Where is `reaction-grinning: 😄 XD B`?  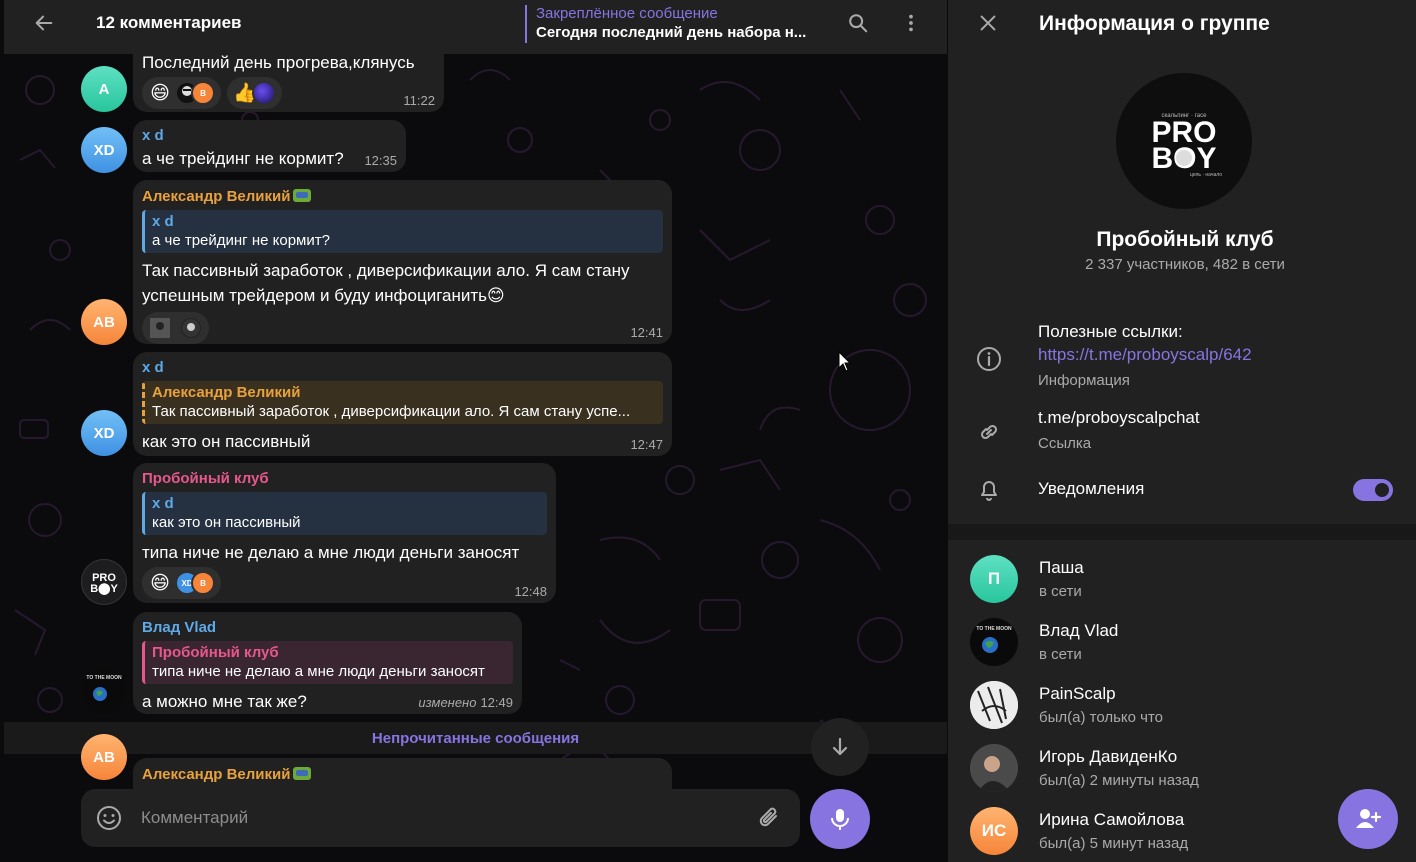
reaction-grinning: 😄 XD B is located at coordinates (181, 583).